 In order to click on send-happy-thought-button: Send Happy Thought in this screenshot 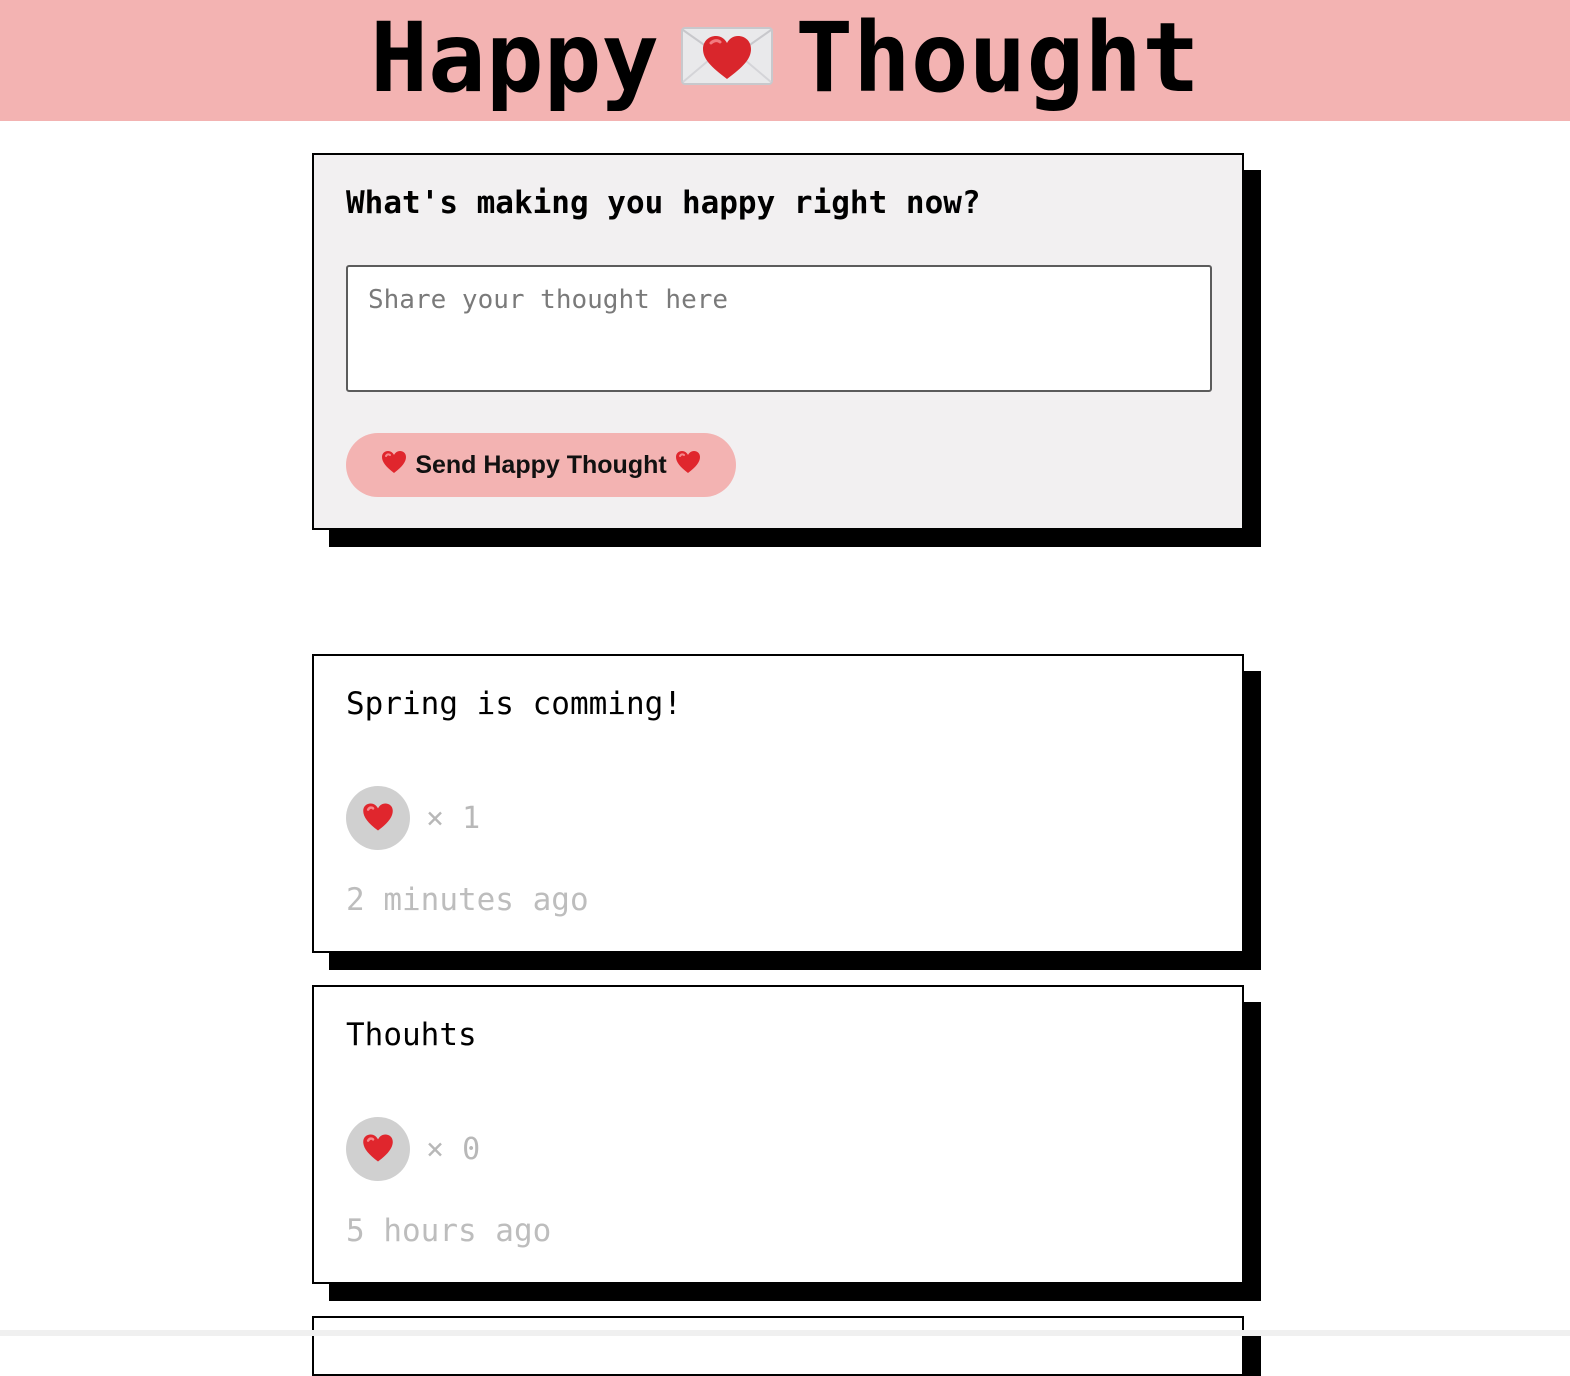, I will do `click(541, 465)`.